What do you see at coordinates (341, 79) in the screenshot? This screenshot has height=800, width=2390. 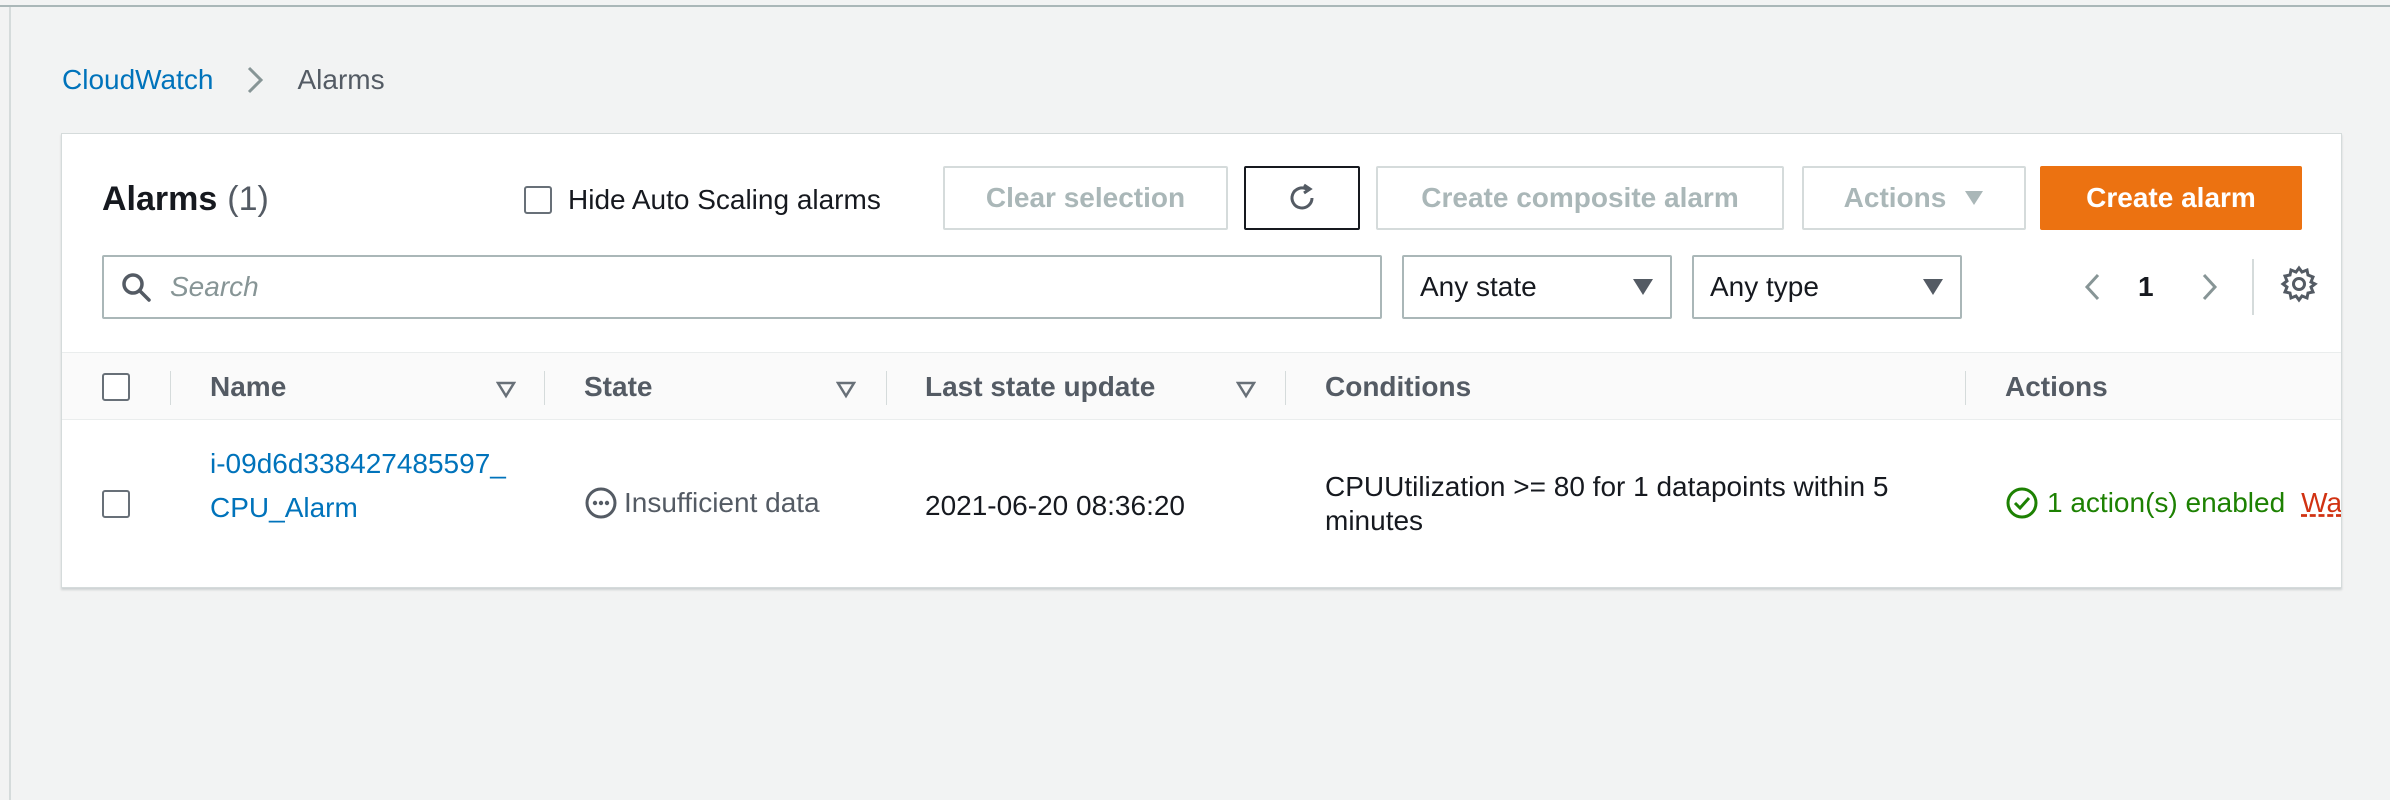 I see `breadcrumb-current: Alarms` at bounding box center [341, 79].